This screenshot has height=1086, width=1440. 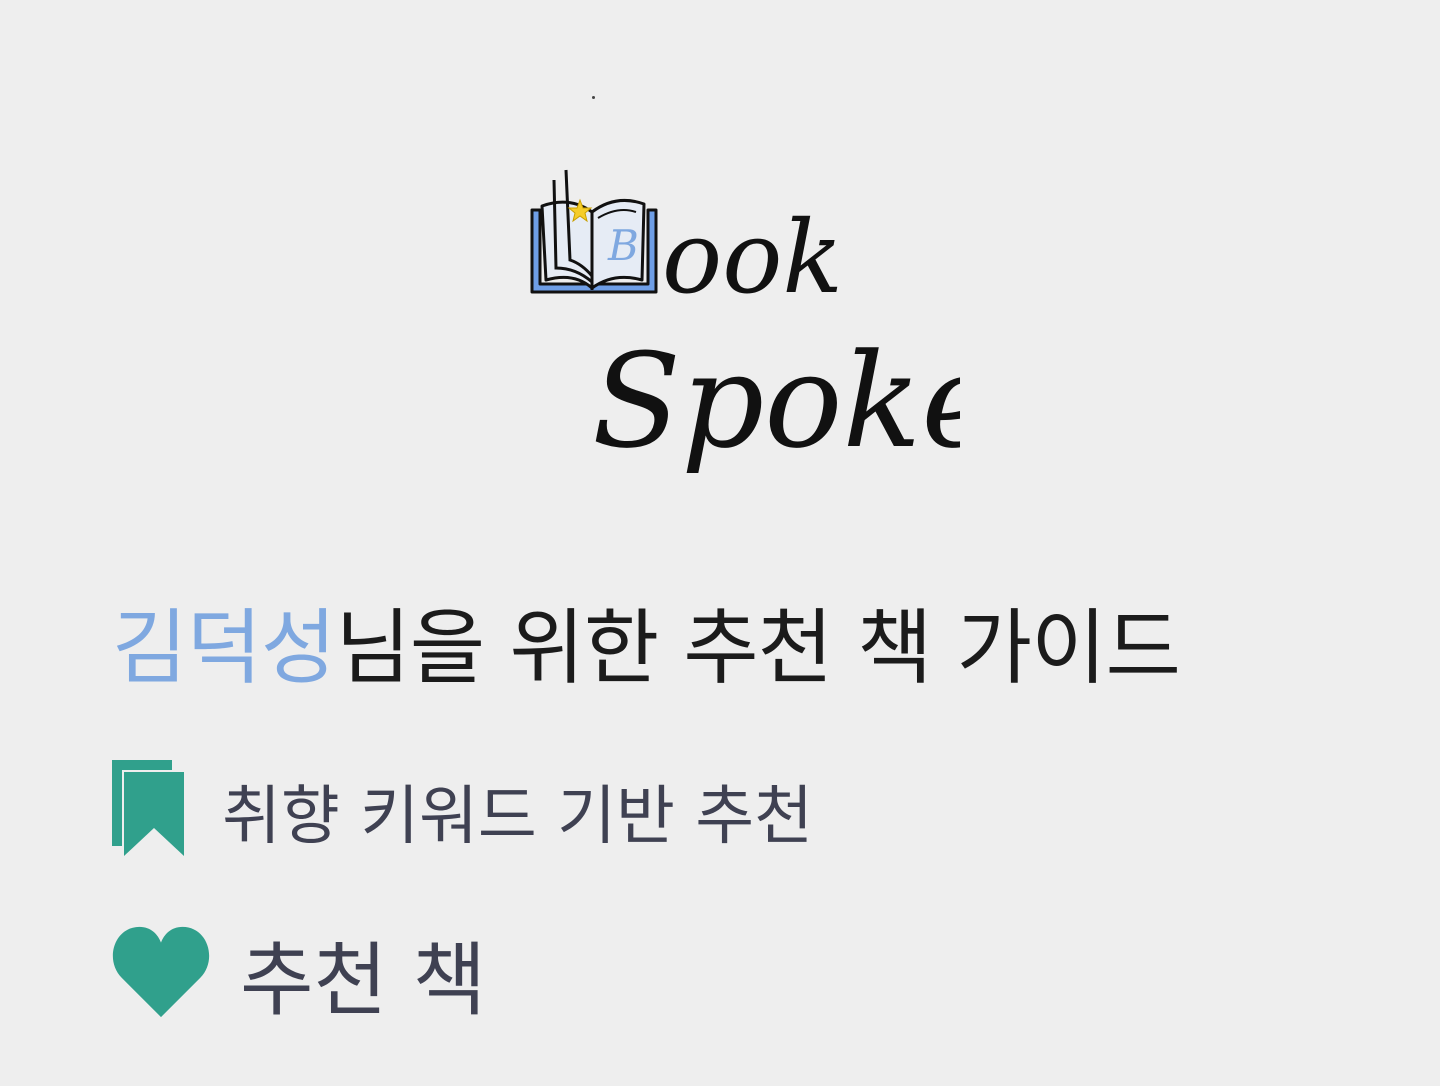 I want to click on logo-initial: B, so click(x=623, y=245).